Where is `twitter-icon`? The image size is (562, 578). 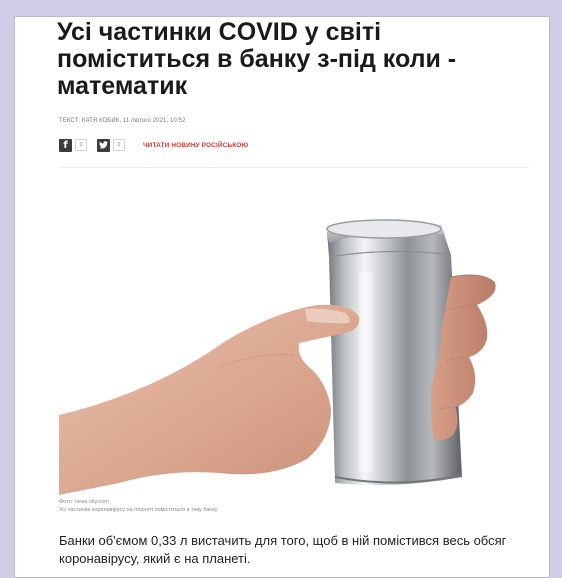
twitter-icon is located at coordinates (103, 145).